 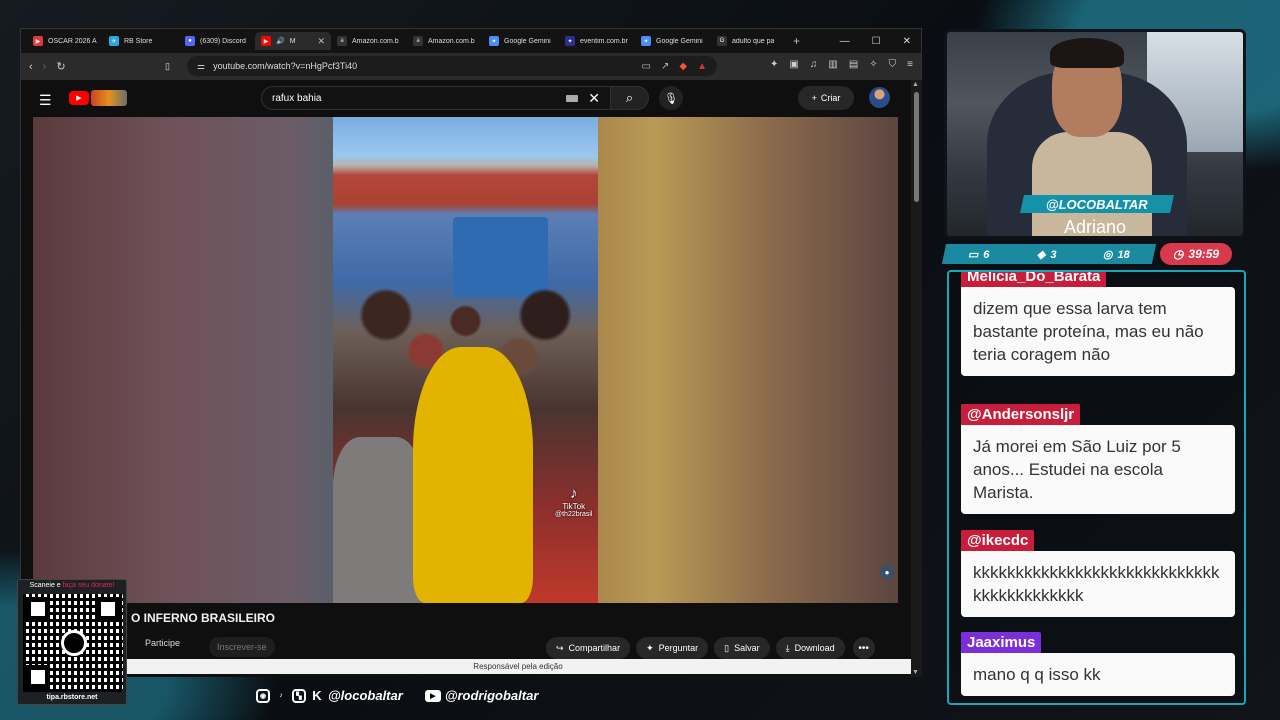 I want to click on create-label: Criar, so click(x=830, y=98).